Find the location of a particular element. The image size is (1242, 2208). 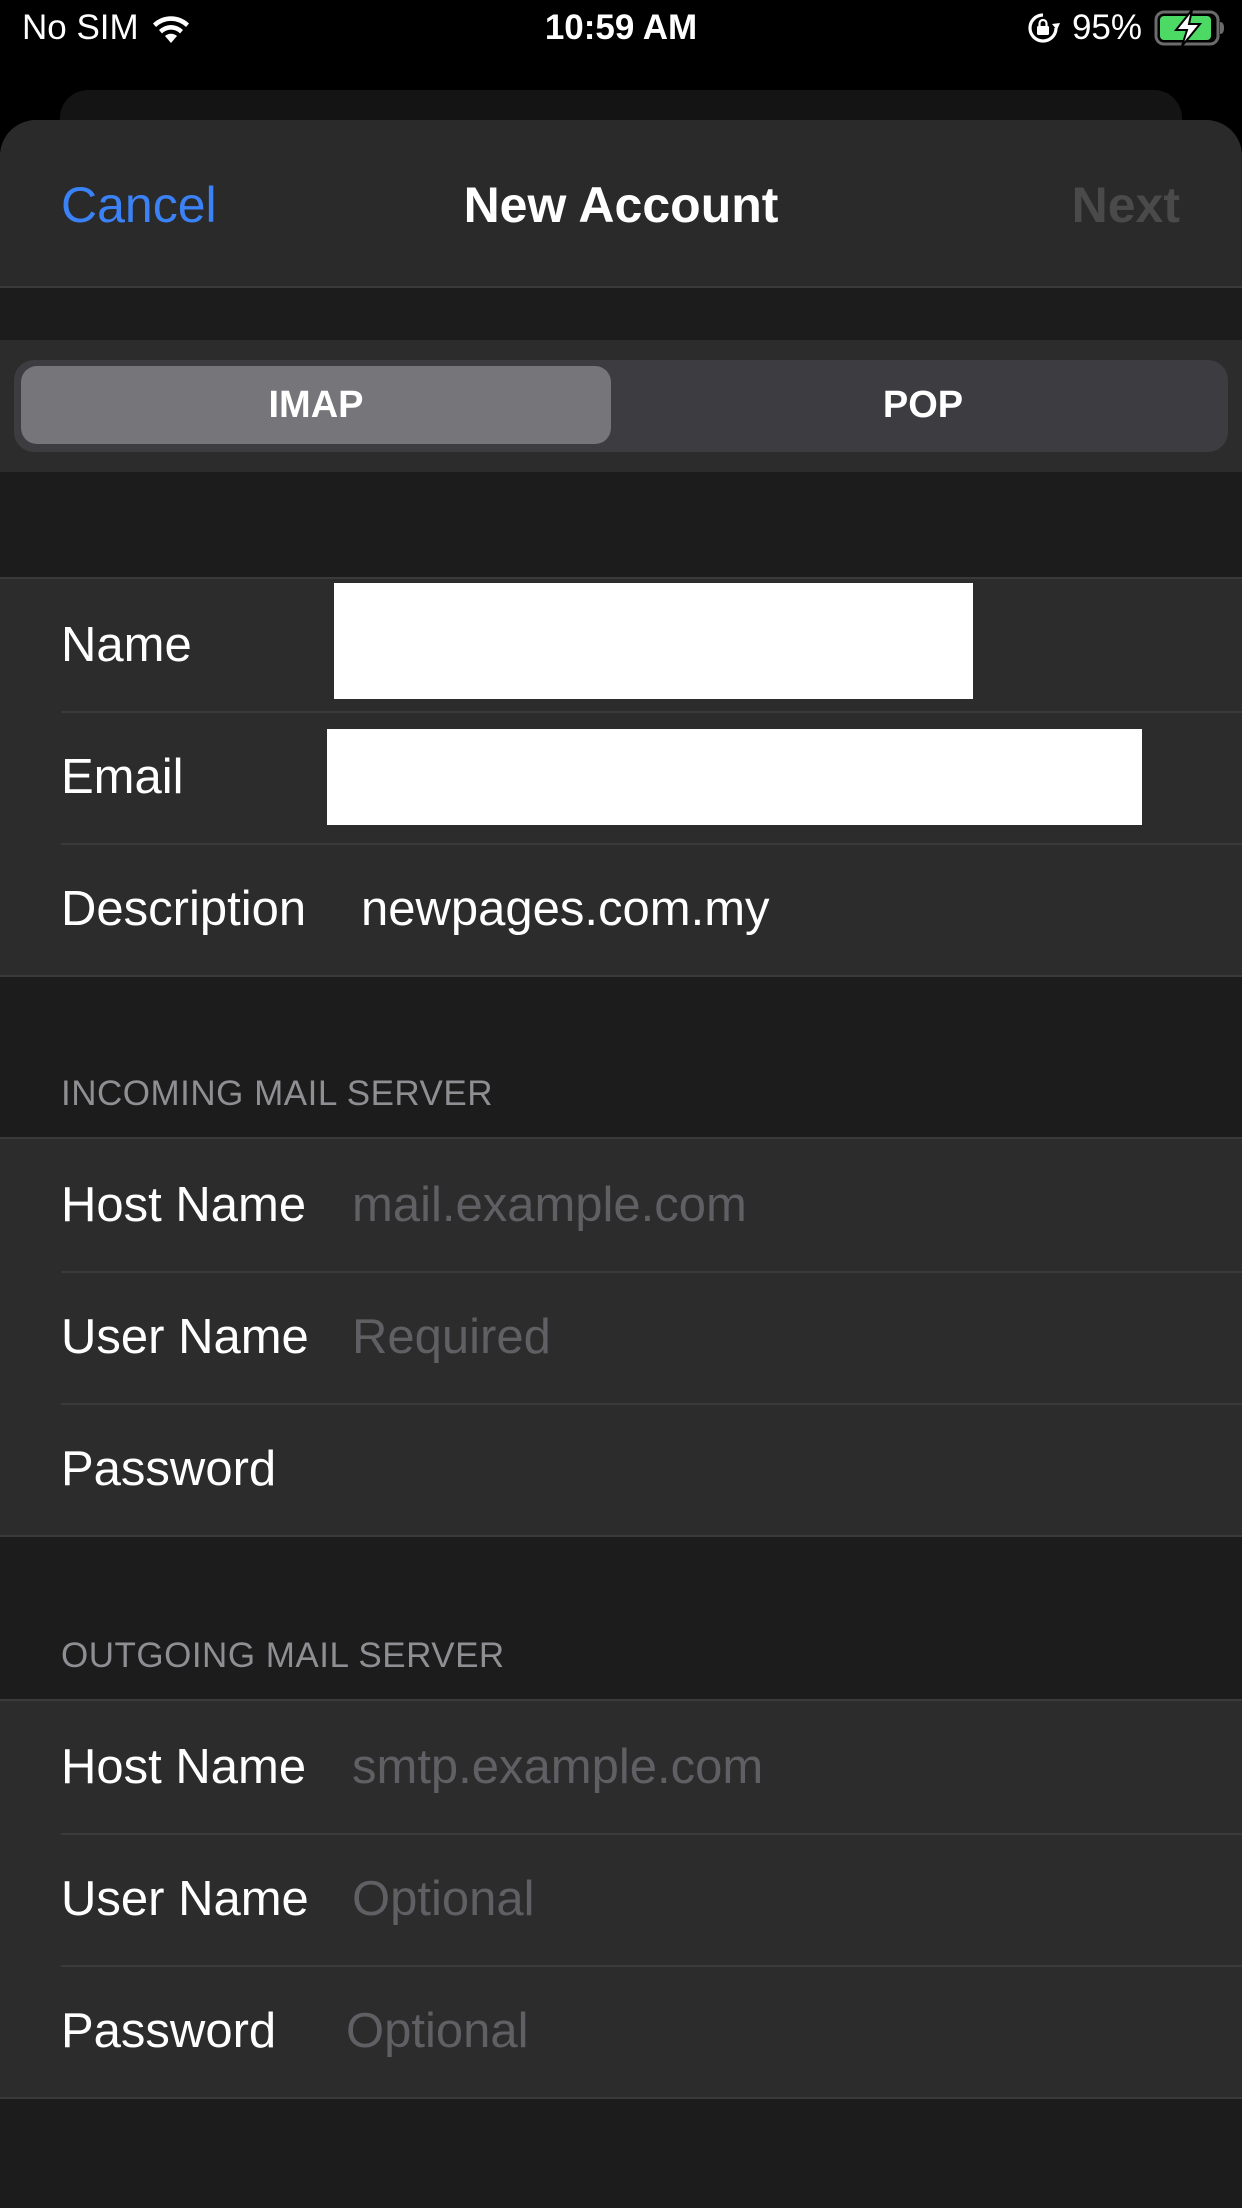

outgoing-host-label: Host Name is located at coordinates (184, 1767).